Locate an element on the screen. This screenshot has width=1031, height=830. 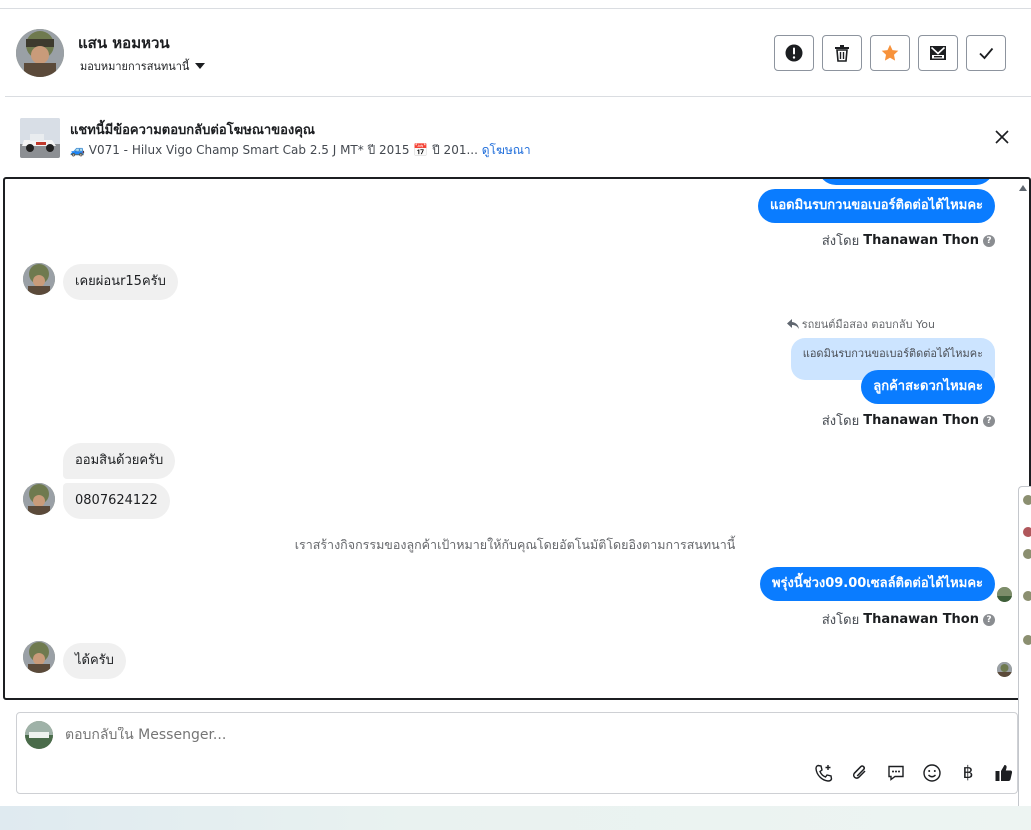
like-button is located at coordinates (1004, 773).